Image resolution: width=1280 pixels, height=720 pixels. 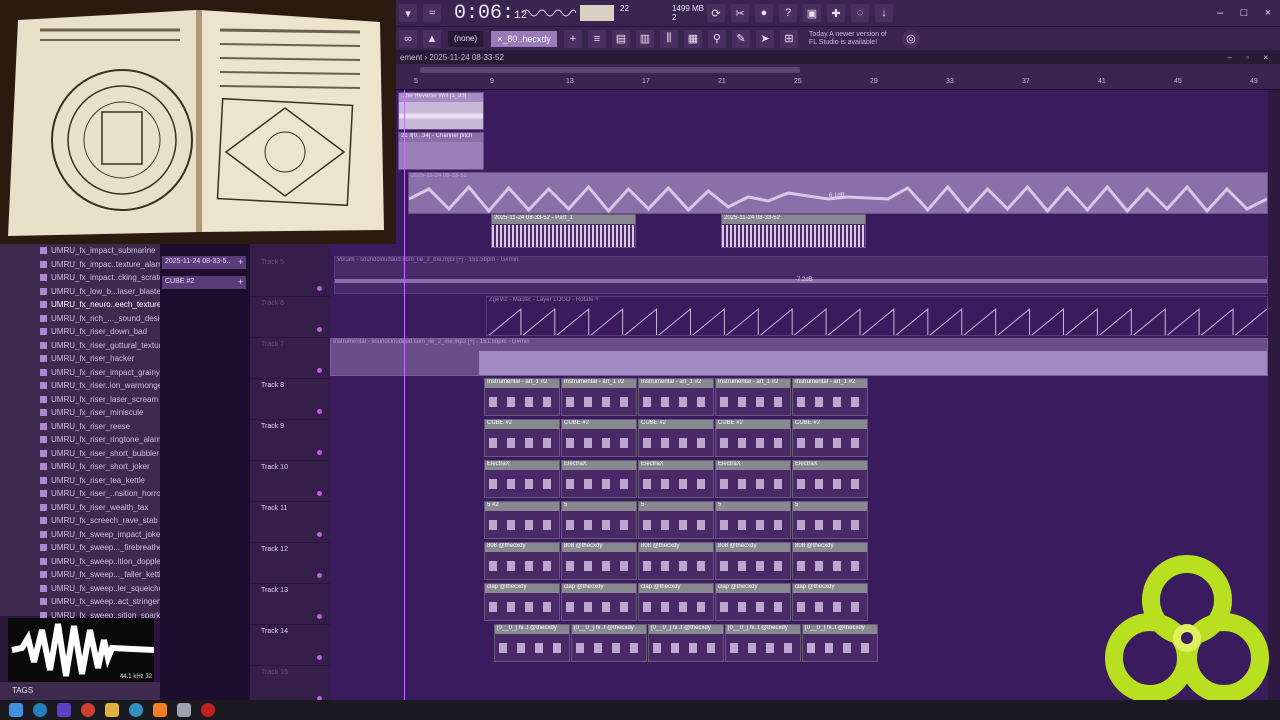 What do you see at coordinates (80, 467) in the screenshot?
I see `browser-item: UMRU_fx_riser_short_joker` at bounding box center [80, 467].